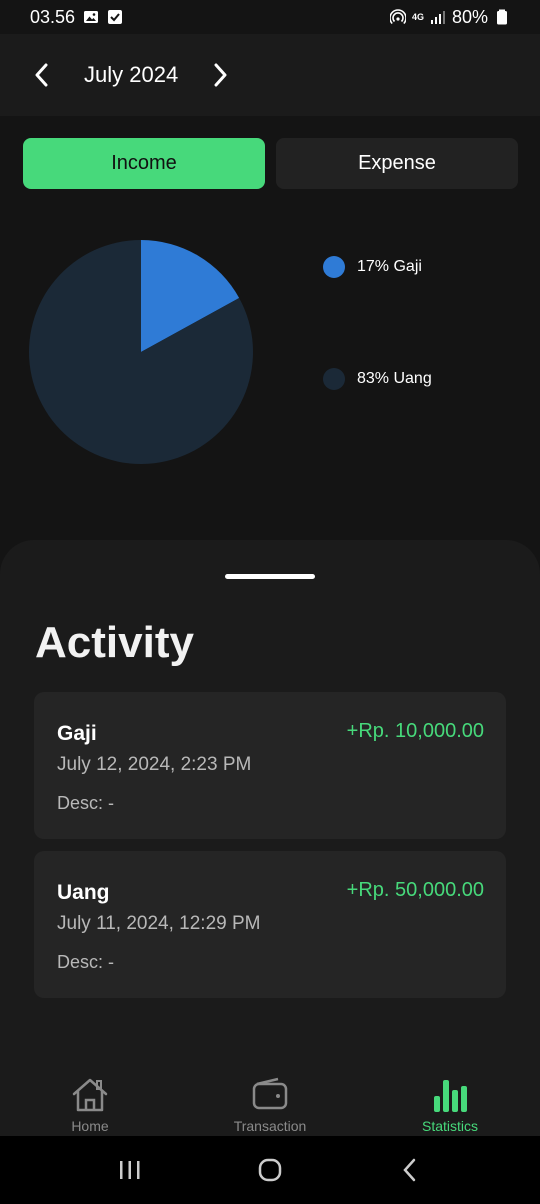  What do you see at coordinates (389, 266) in the screenshot?
I see `legend-label: 17% Gaji` at bounding box center [389, 266].